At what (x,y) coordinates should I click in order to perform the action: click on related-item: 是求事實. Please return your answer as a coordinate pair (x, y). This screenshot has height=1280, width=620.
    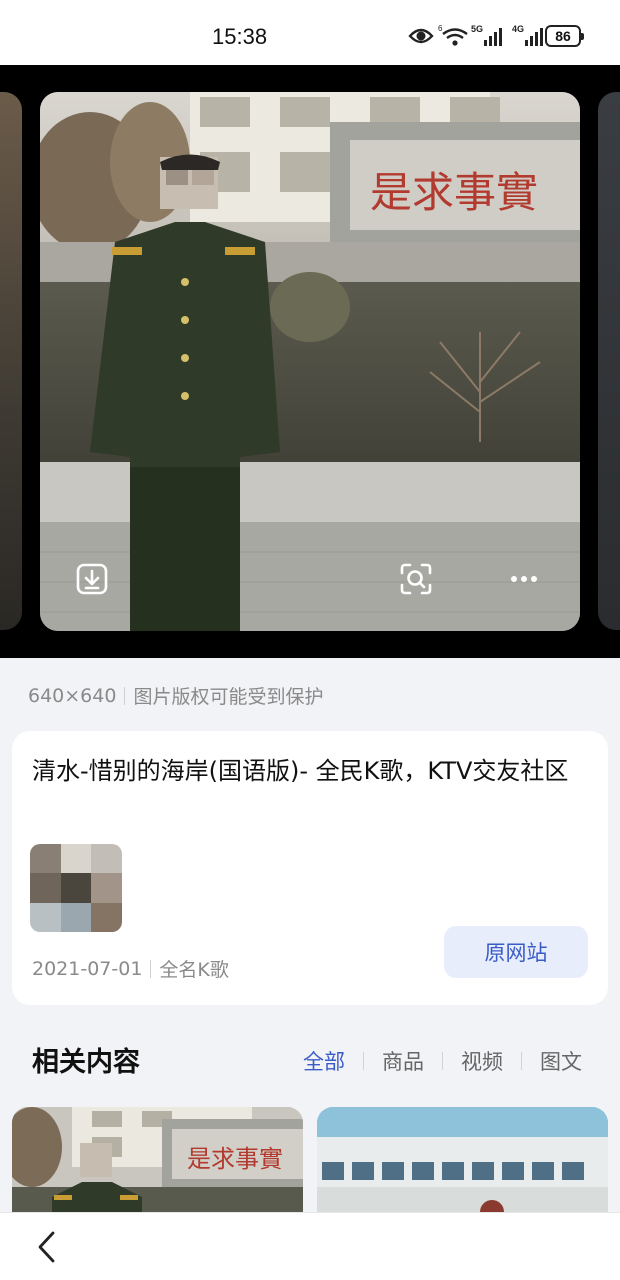
    Looking at the image, I should click on (157, 1167).